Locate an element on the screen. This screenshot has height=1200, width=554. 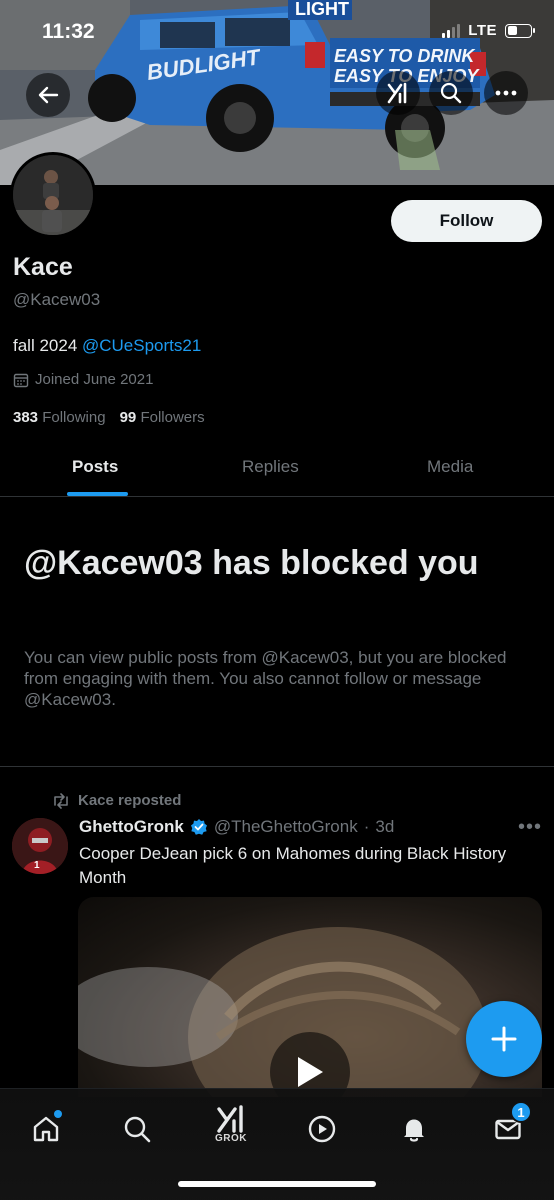
bio-mention-link: @CUeSports21 is located at coordinates (141, 345).